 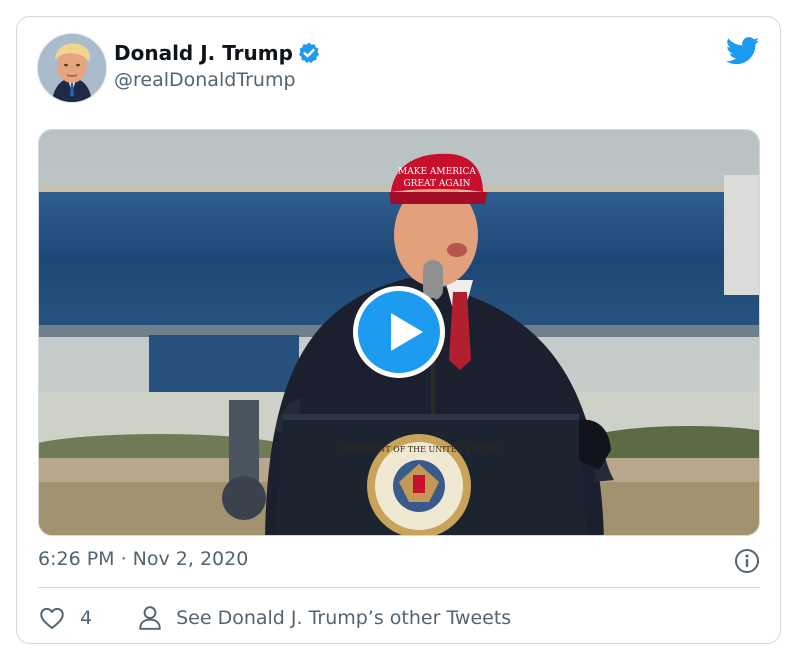 What do you see at coordinates (437, 172) in the screenshot?
I see `hat-text-1: MAKE AMERICA` at bounding box center [437, 172].